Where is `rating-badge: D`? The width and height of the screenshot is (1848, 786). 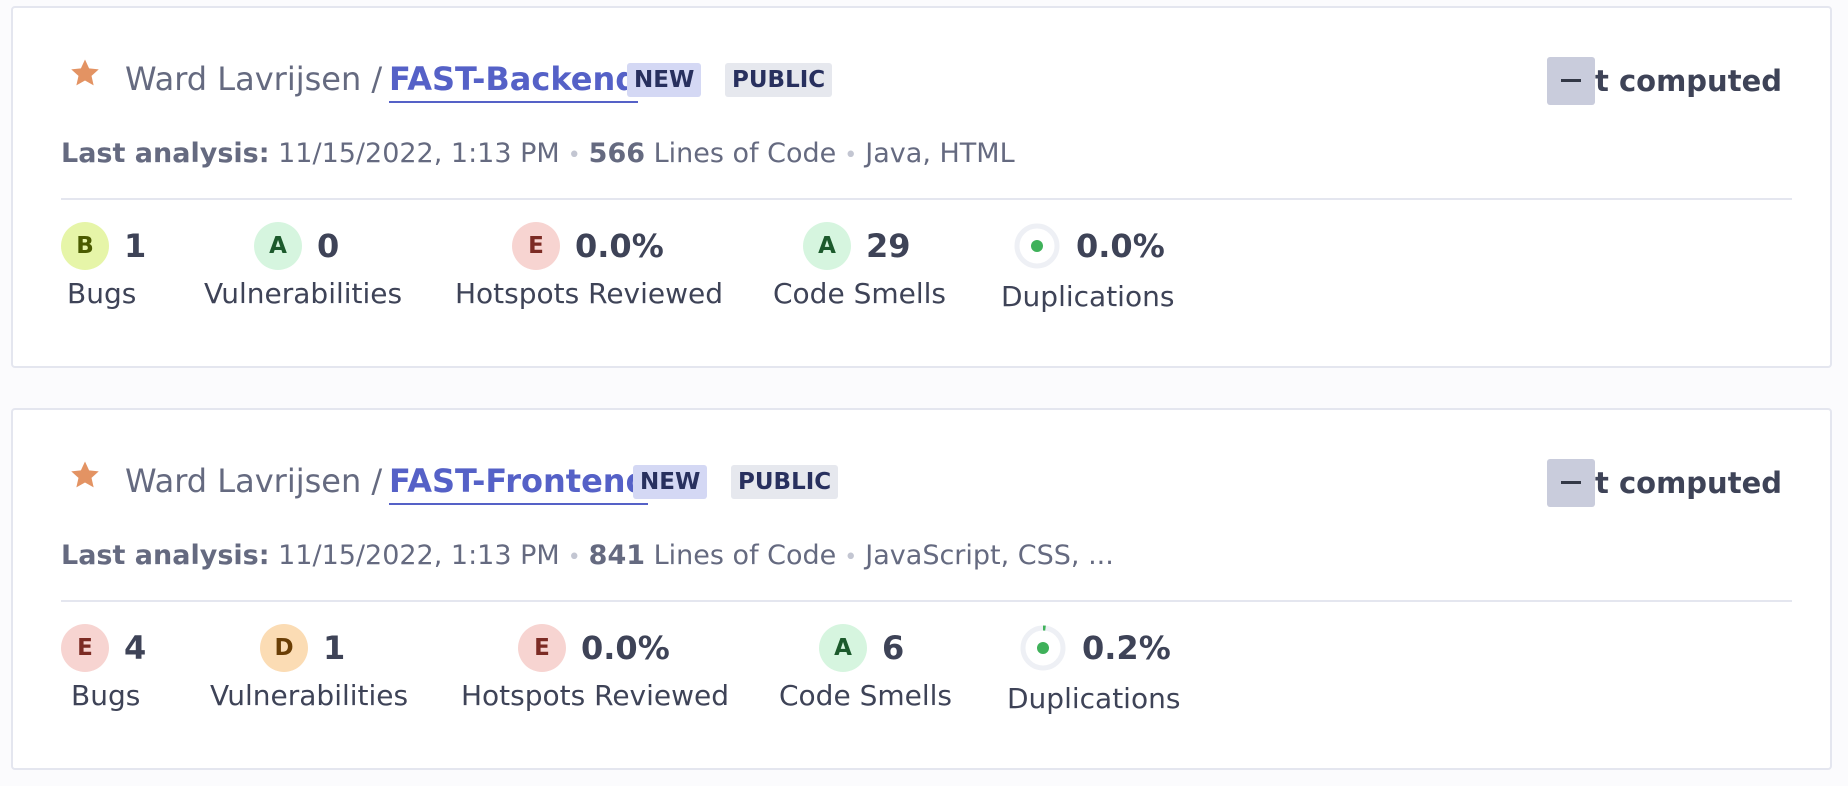
rating-badge: D is located at coordinates (284, 648).